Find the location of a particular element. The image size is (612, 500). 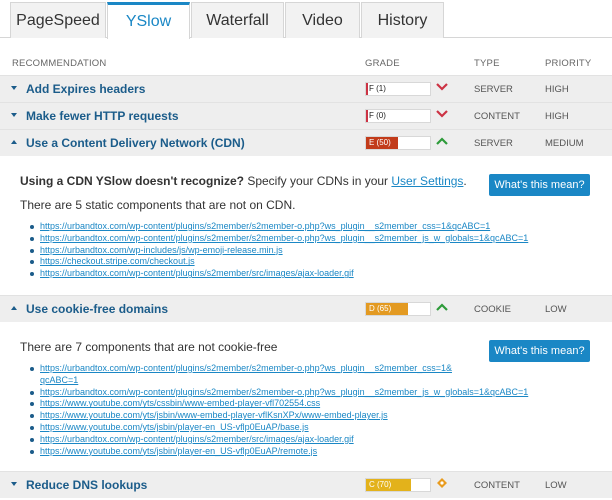

diamond-icon is located at coordinates (442, 483).